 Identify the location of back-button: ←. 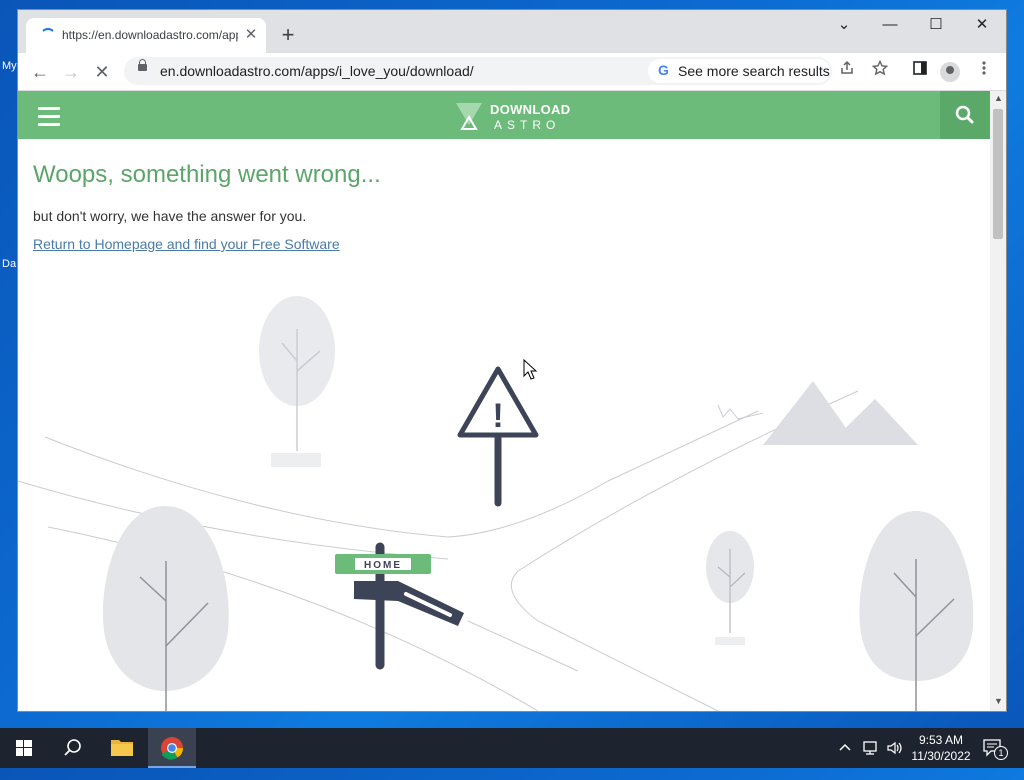
(40, 72).